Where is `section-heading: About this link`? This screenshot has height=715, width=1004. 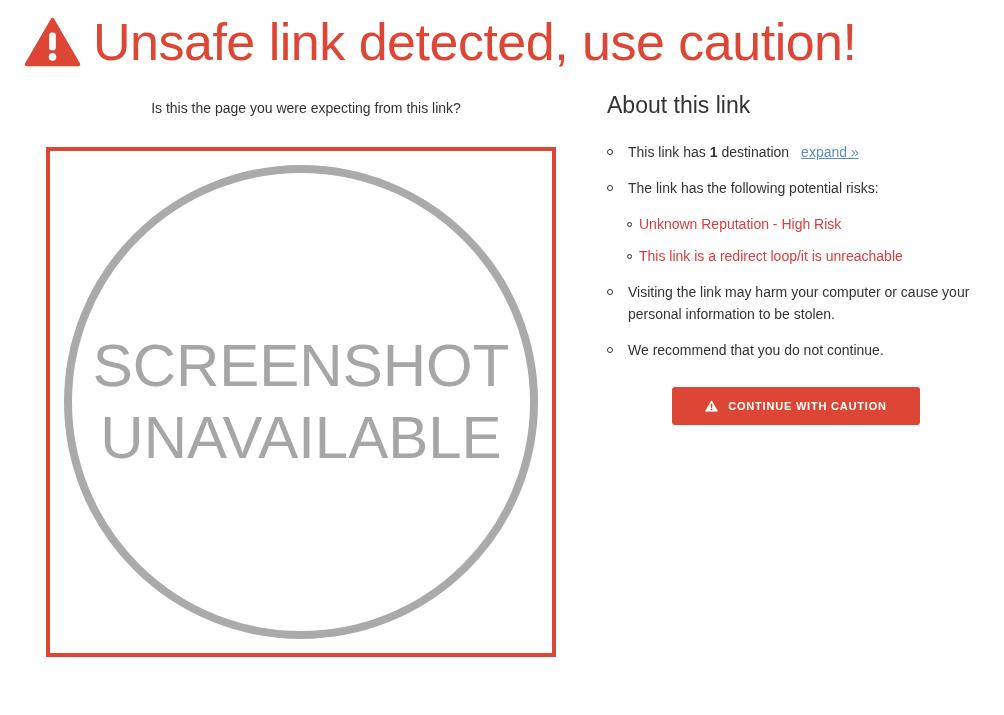 section-heading: About this link is located at coordinates (679, 105).